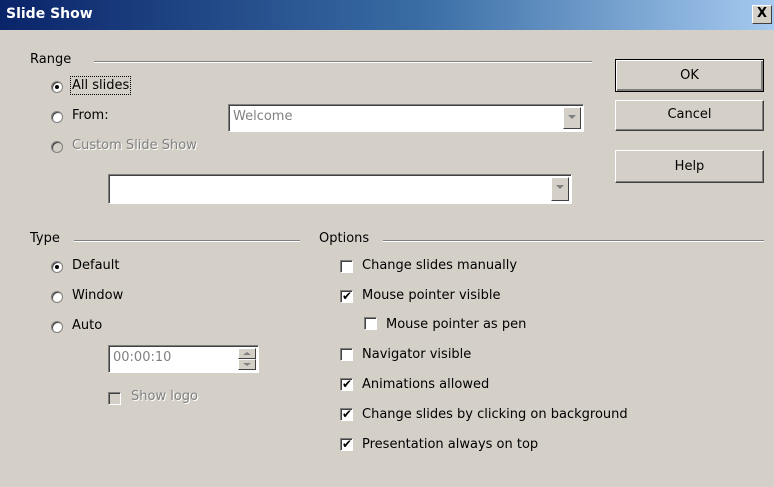 The height and width of the screenshot is (487, 774). I want to click on mouse-visible-label: Mouse pointer visible, so click(431, 295).